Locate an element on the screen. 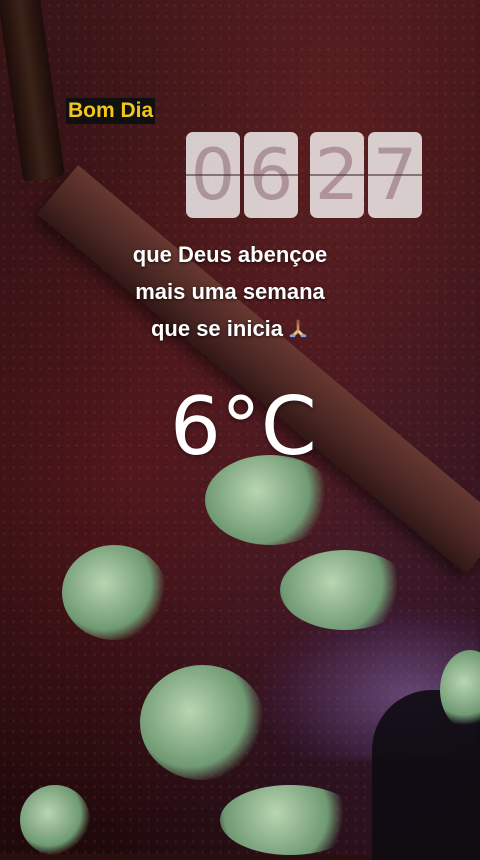 This screenshot has width=480, height=860. clock-hours: 0 6 is located at coordinates (242, 175).